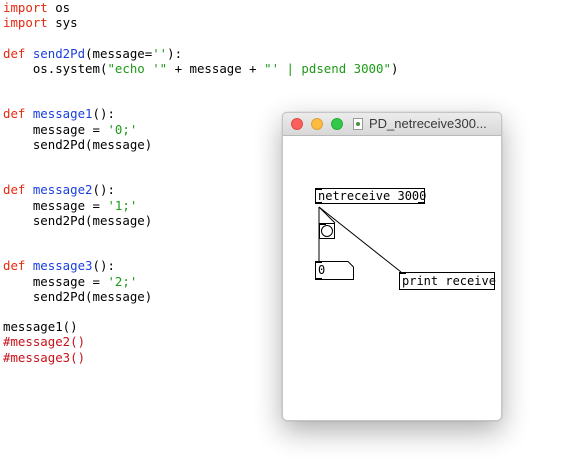  I want to click on code-line: message1(), so click(40, 326).